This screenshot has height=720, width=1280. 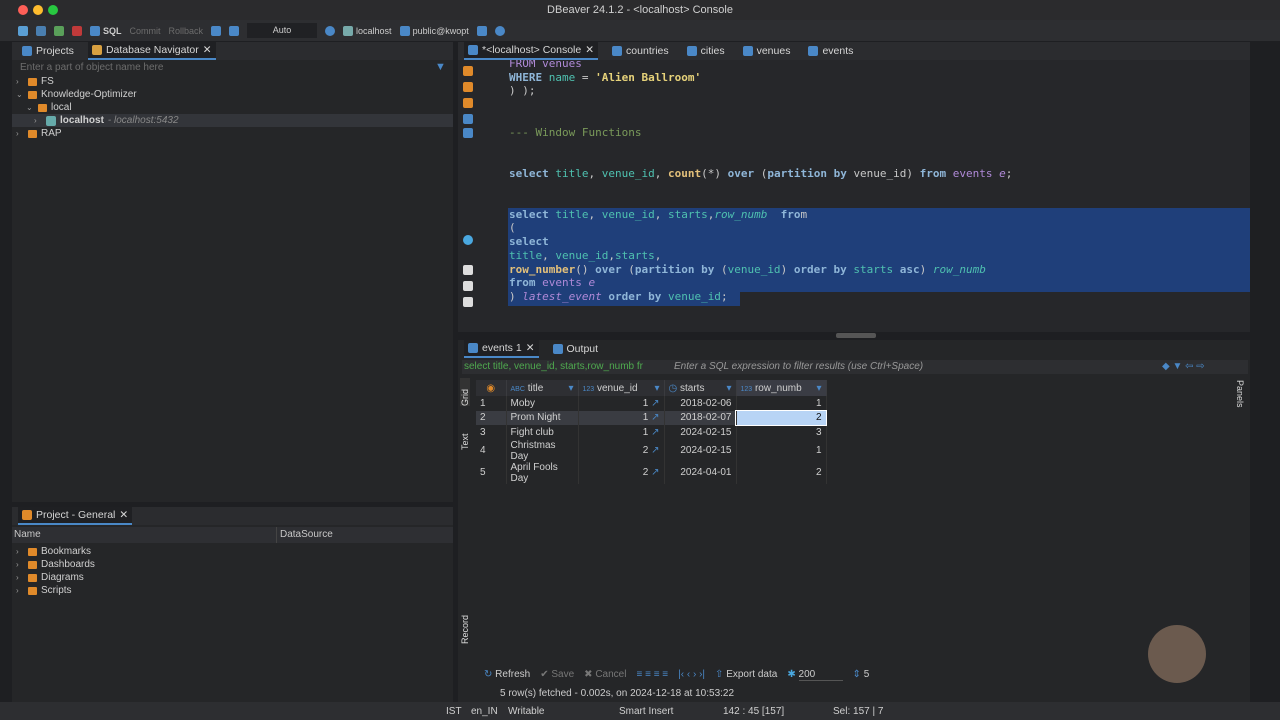 I want to click on tab-database-navigator: Database Navigator ✕, so click(x=151, y=51).